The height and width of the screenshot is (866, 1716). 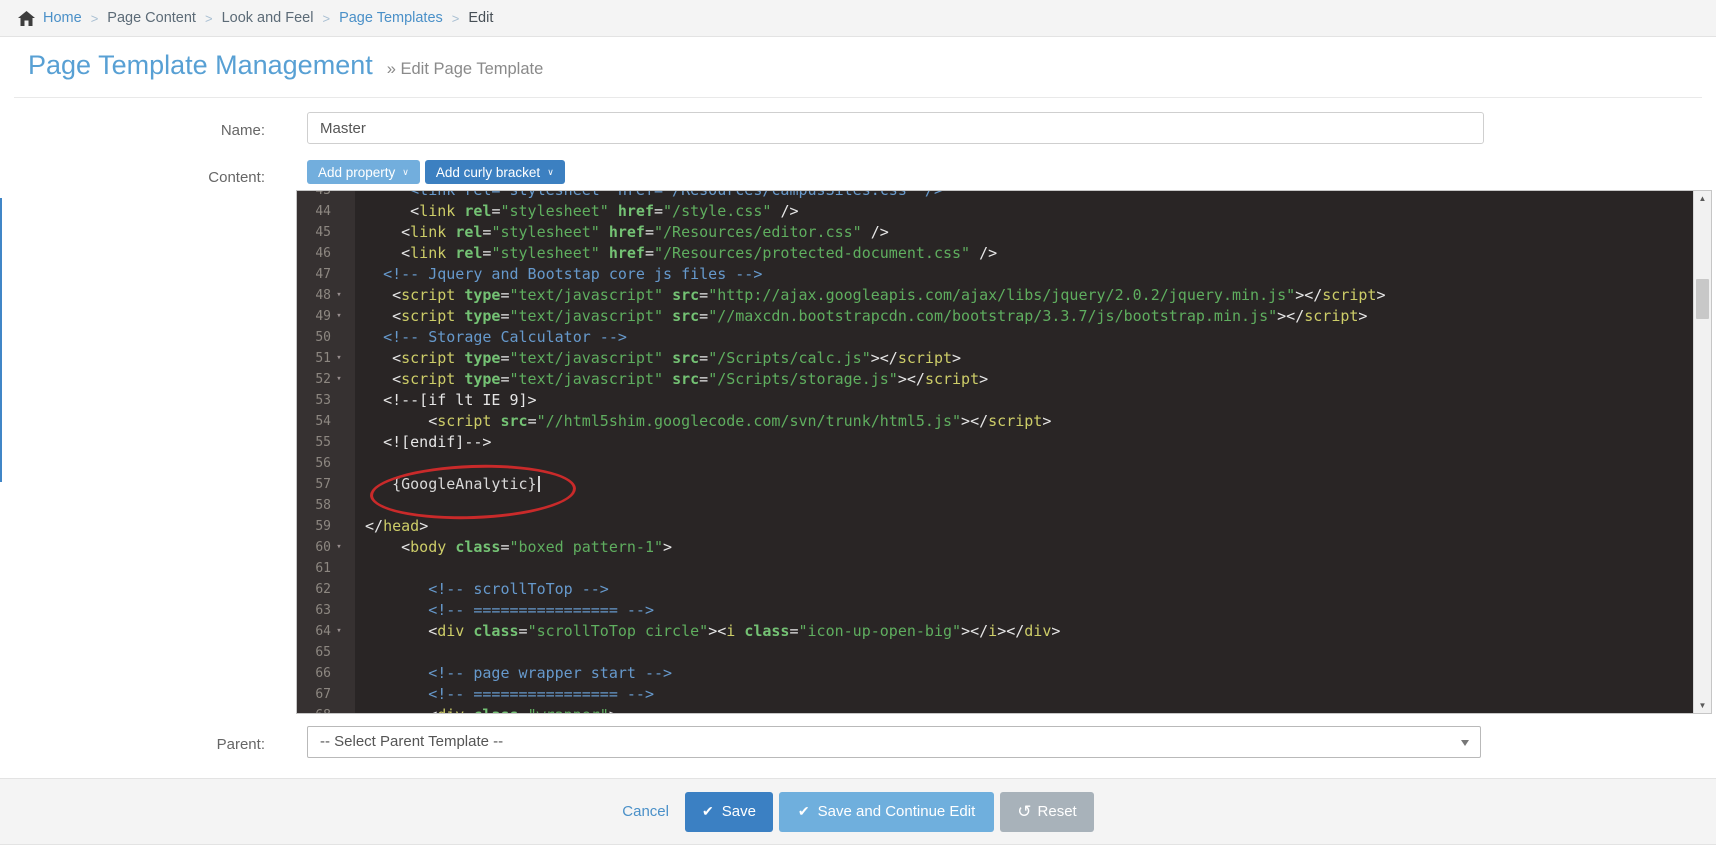 I want to click on code-text: <!-- scrollToTop -->, so click(x=1024, y=589).